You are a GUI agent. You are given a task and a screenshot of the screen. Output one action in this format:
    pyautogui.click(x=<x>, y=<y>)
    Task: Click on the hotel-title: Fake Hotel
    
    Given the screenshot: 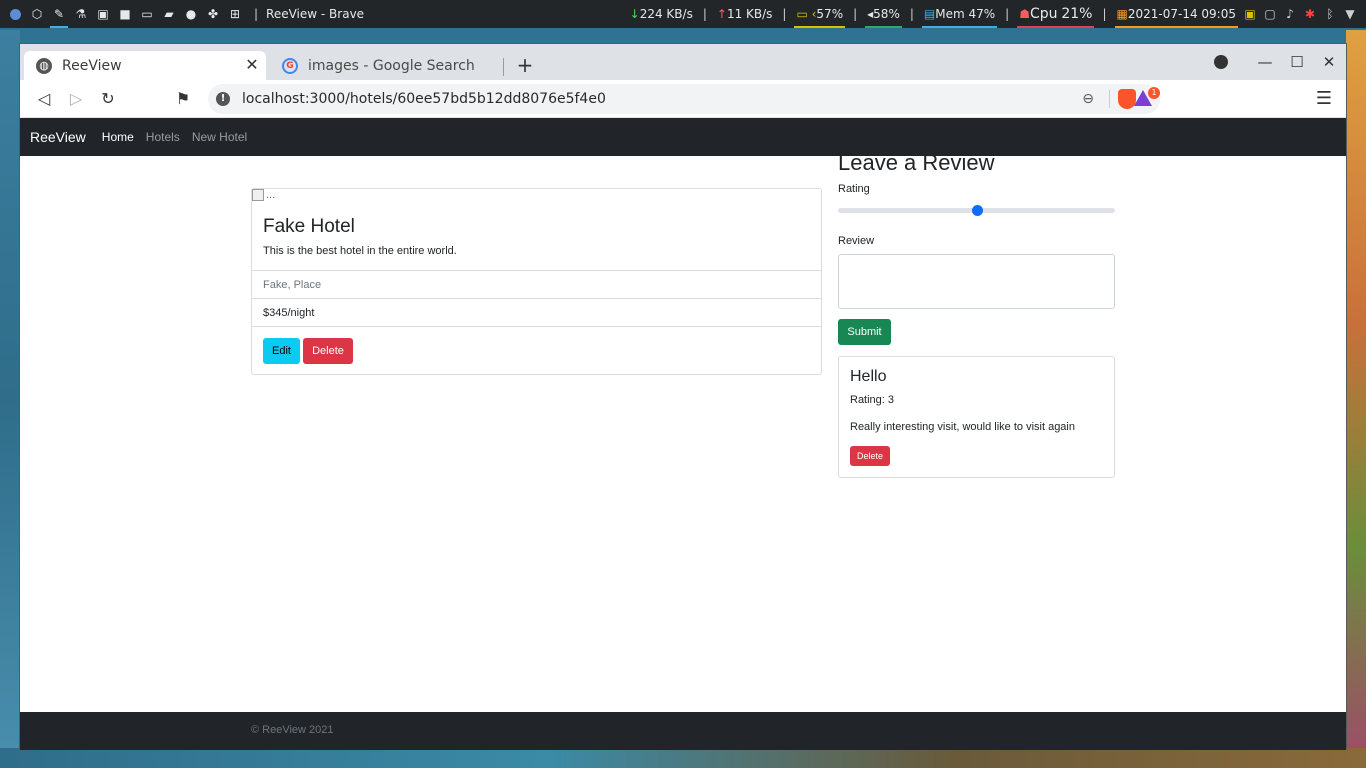 What is the action you would take?
    pyautogui.click(x=309, y=226)
    